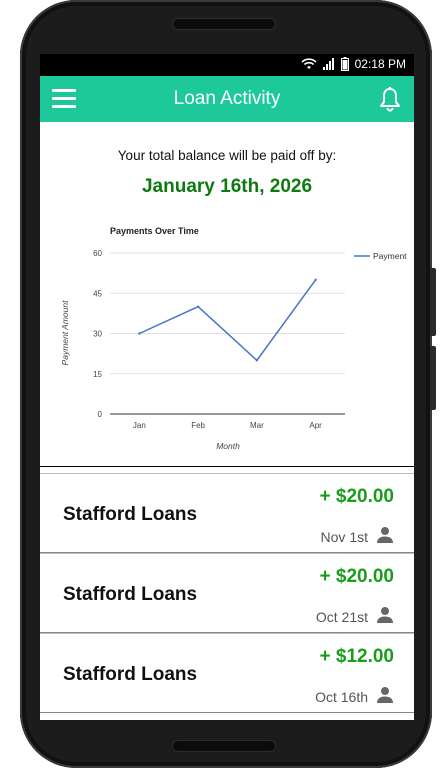 The image size is (448, 768). Describe the element at coordinates (357, 656) in the screenshot. I see `item-amount: + $12.00` at that location.